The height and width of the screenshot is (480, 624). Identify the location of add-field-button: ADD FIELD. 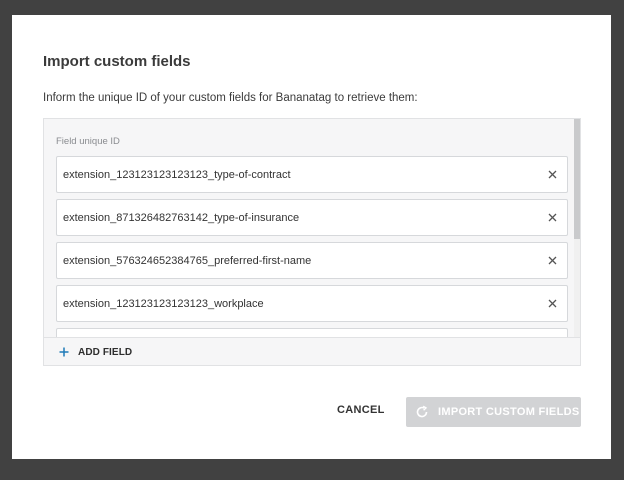
(95, 352).